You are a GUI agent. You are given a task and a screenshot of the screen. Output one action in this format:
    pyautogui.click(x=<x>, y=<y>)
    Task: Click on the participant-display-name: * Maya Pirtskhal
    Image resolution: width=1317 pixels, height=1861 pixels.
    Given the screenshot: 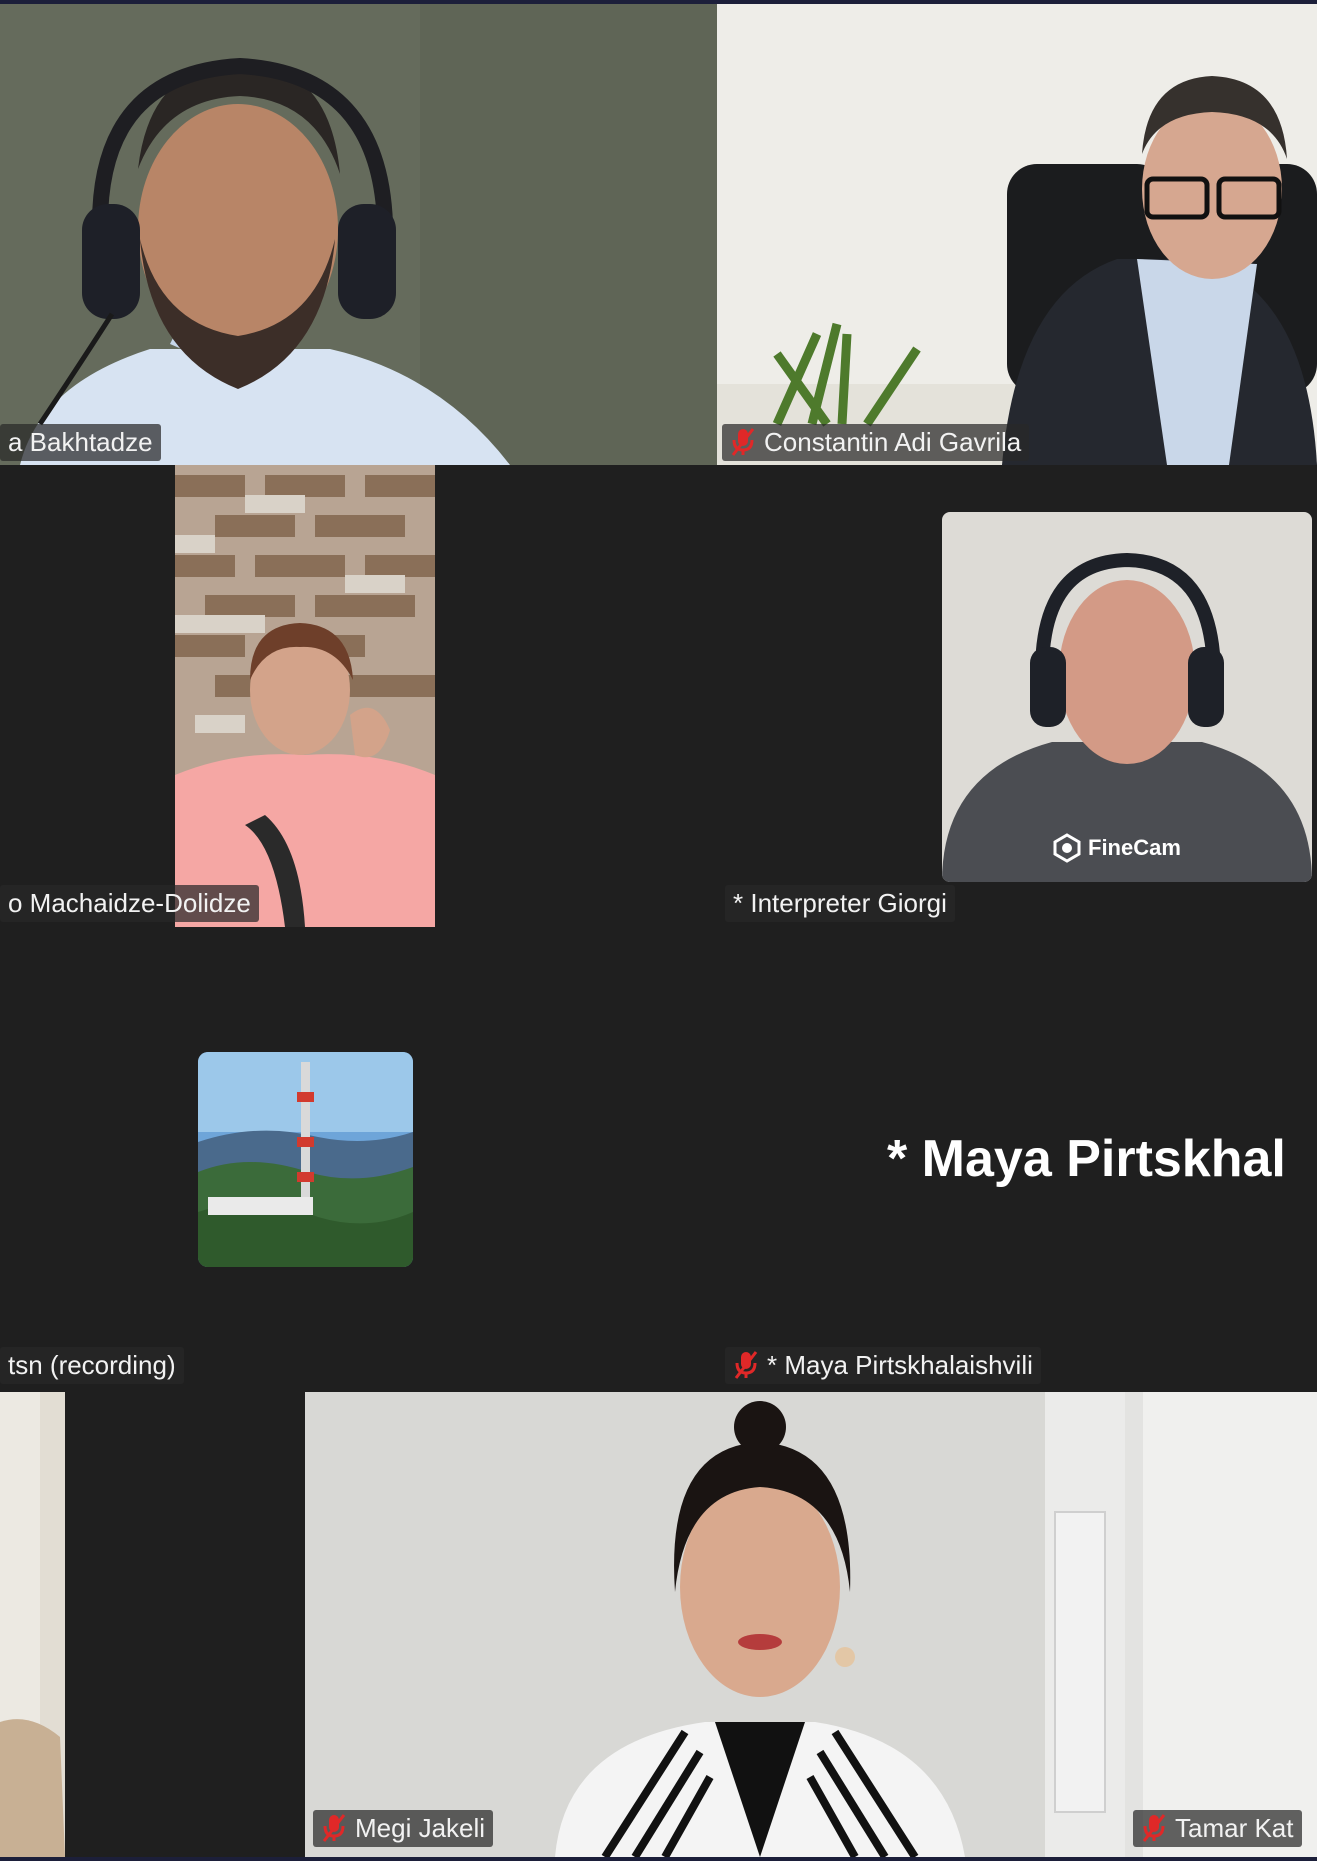 What is the action you would take?
    pyautogui.click(x=1086, y=1159)
    